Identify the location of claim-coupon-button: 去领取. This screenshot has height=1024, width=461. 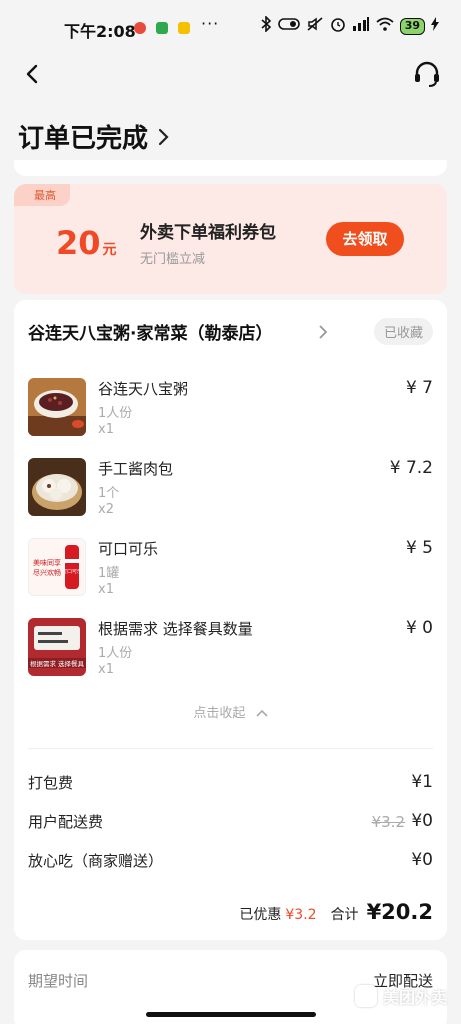
(365, 239).